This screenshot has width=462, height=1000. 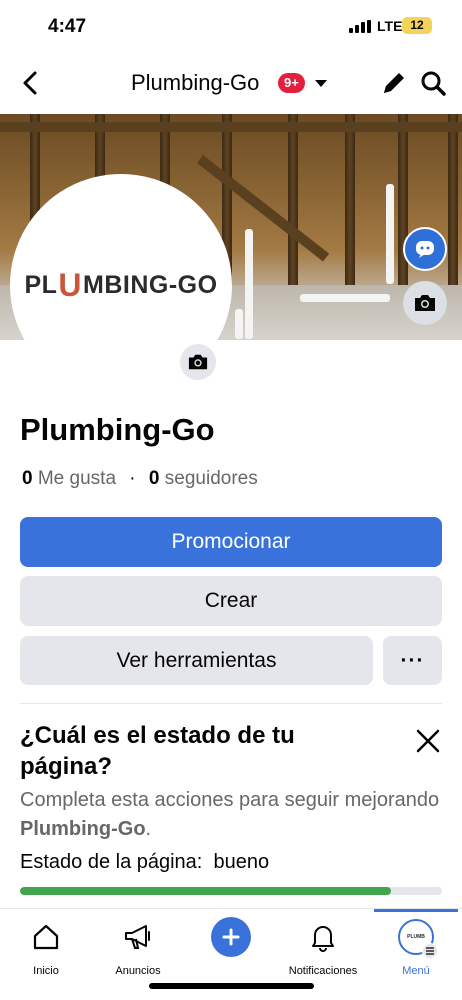 I want to click on close-icon, so click(x=428, y=741).